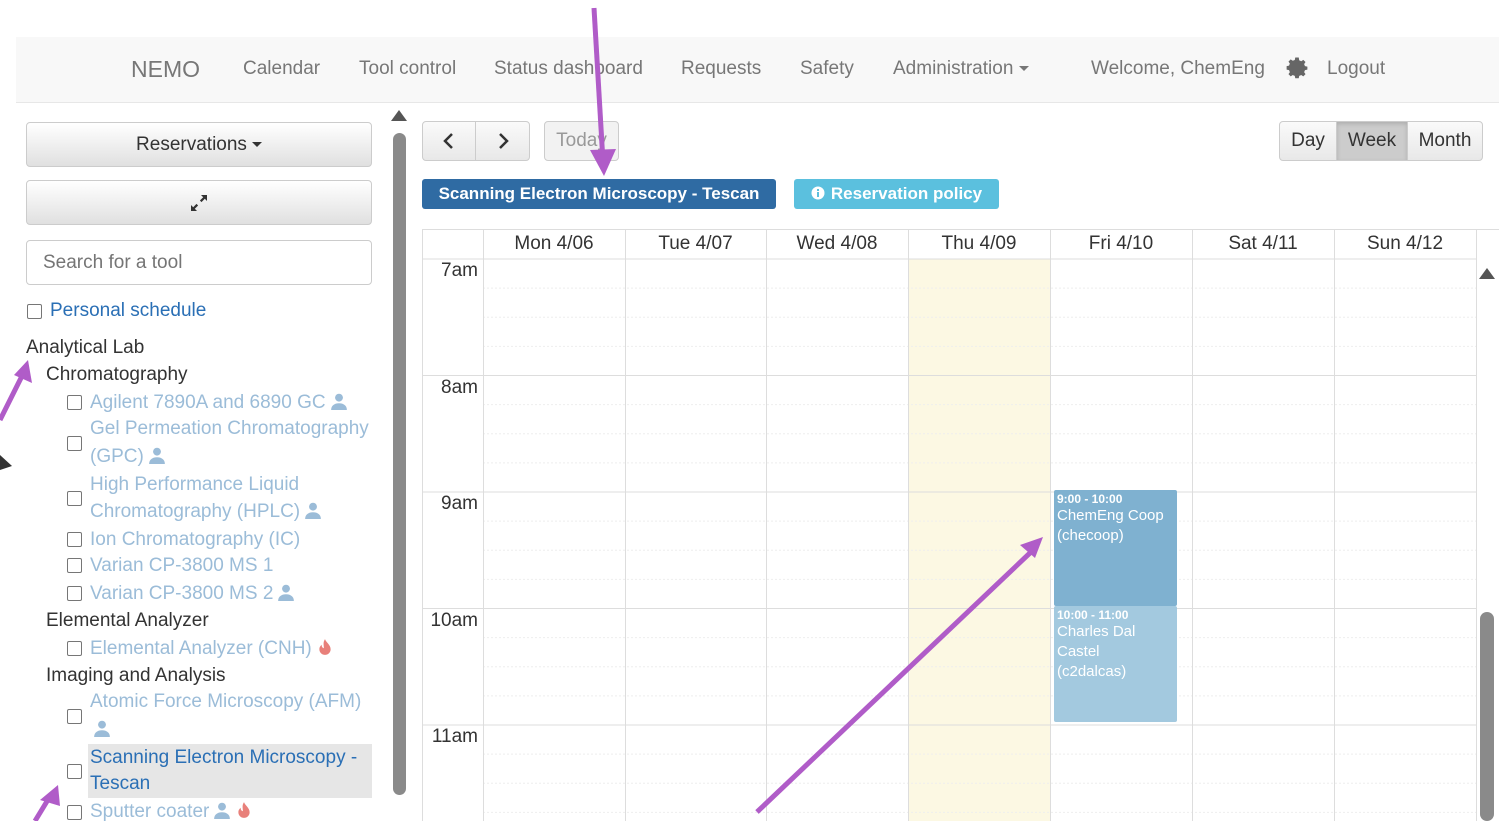 The width and height of the screenshot is (1499, 821). I want to click on chevron-right-icon, so click(503, 141).